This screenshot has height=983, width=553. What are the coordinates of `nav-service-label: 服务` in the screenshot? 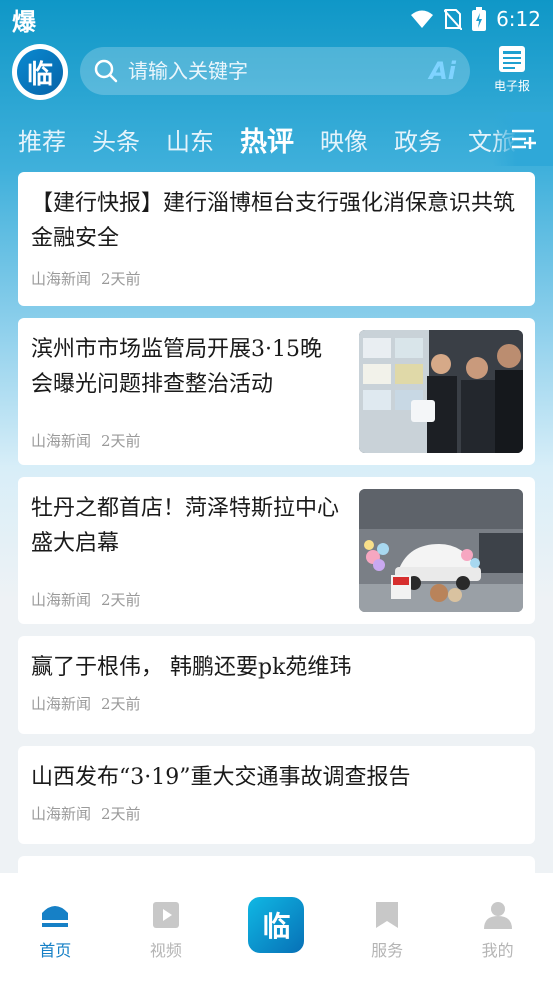 It's located at (387, 950).